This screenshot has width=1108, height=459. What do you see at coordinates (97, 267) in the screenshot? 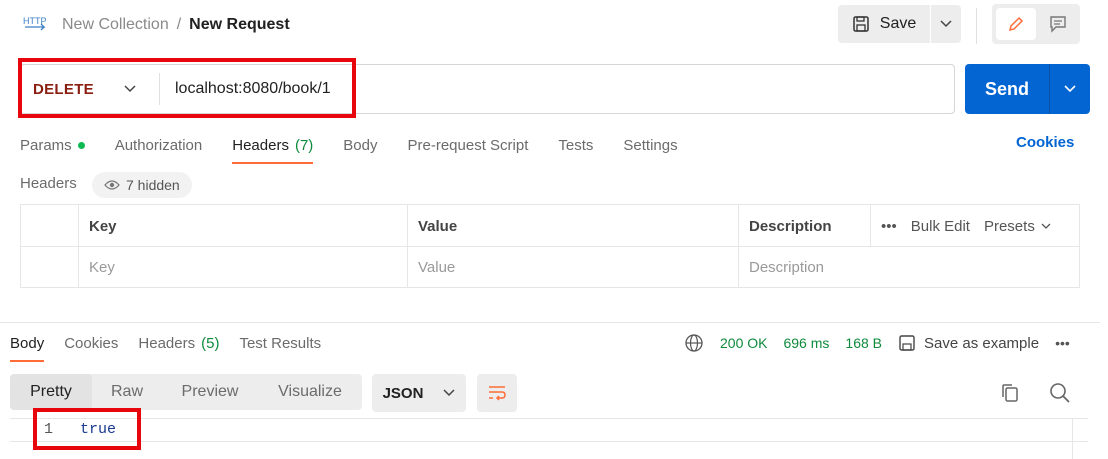
I see `key-input: Key` at bounding box center [97, 267].